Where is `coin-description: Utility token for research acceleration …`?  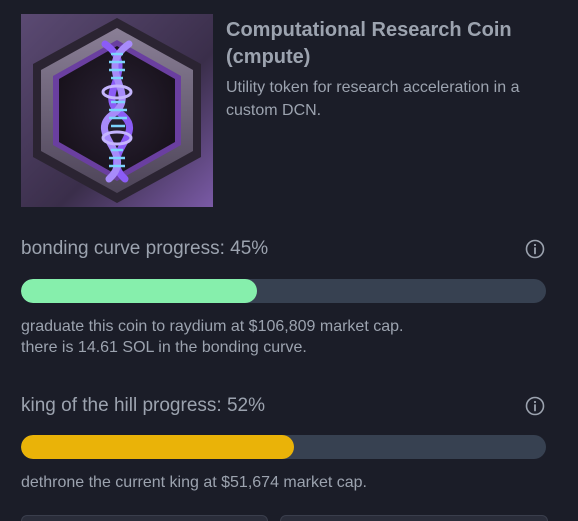
coin-description: Utility token for research acceleration … is located at coordinates (373, 99).